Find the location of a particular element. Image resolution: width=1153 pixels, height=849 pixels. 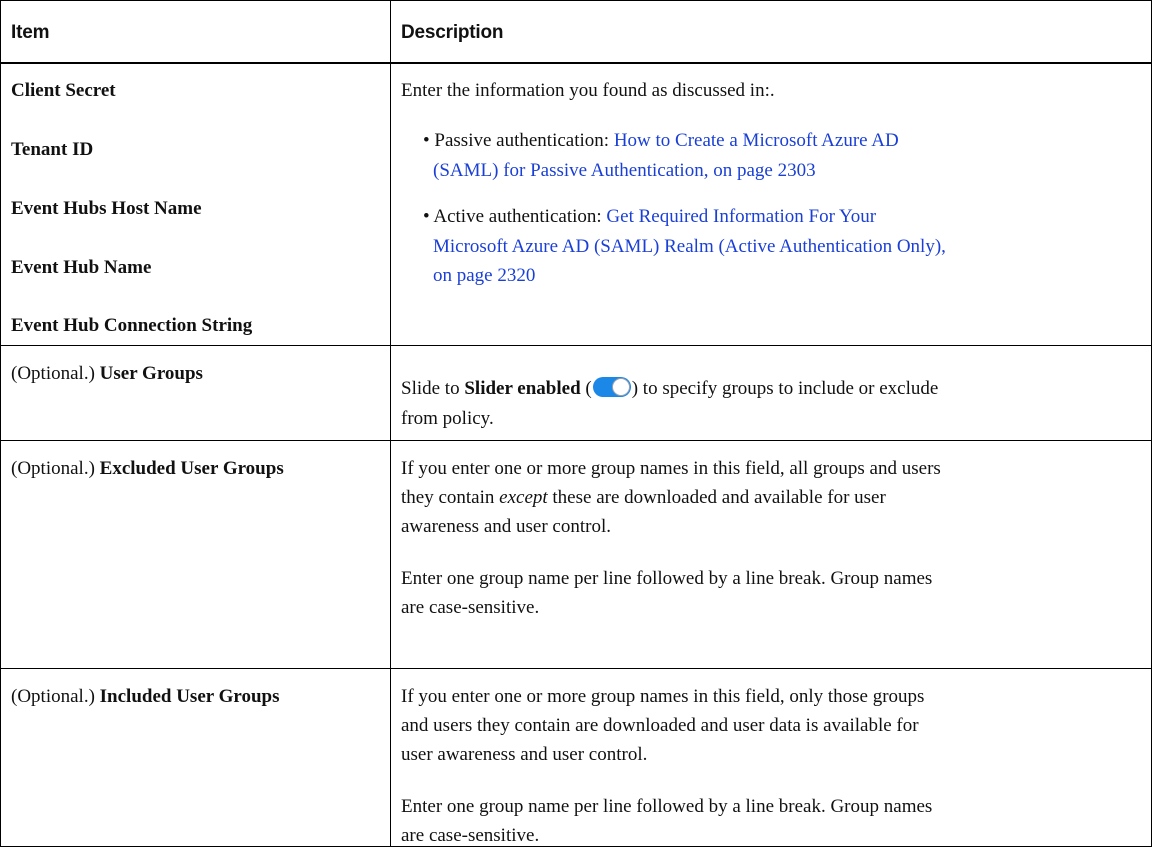

item-included-user-groups: (Optional.) Included User Groups is located at coordinates (145, 696).